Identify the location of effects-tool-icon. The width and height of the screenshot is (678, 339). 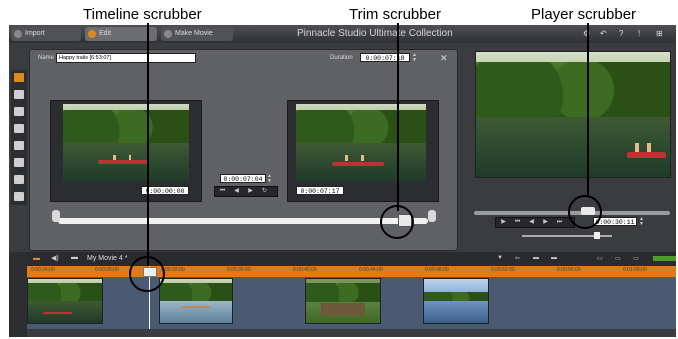
(19, 128).